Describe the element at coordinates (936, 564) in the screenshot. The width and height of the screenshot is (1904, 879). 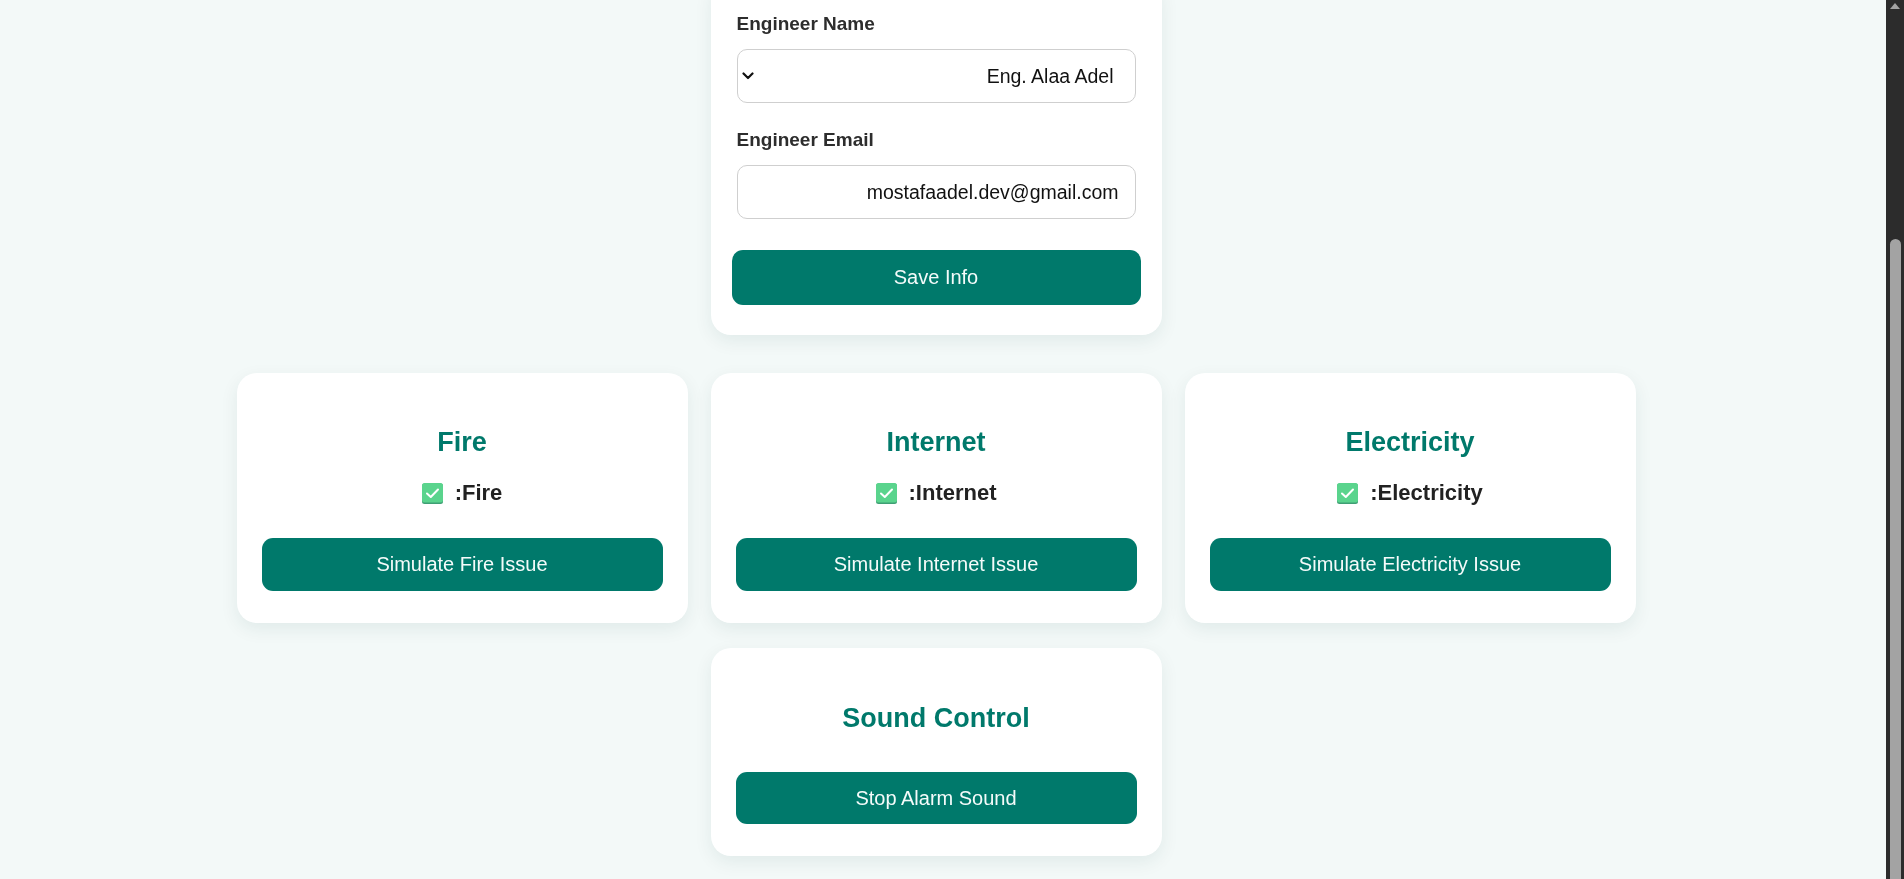
I see `simulate-issue-button: Simulate Internet Issue` at that location.